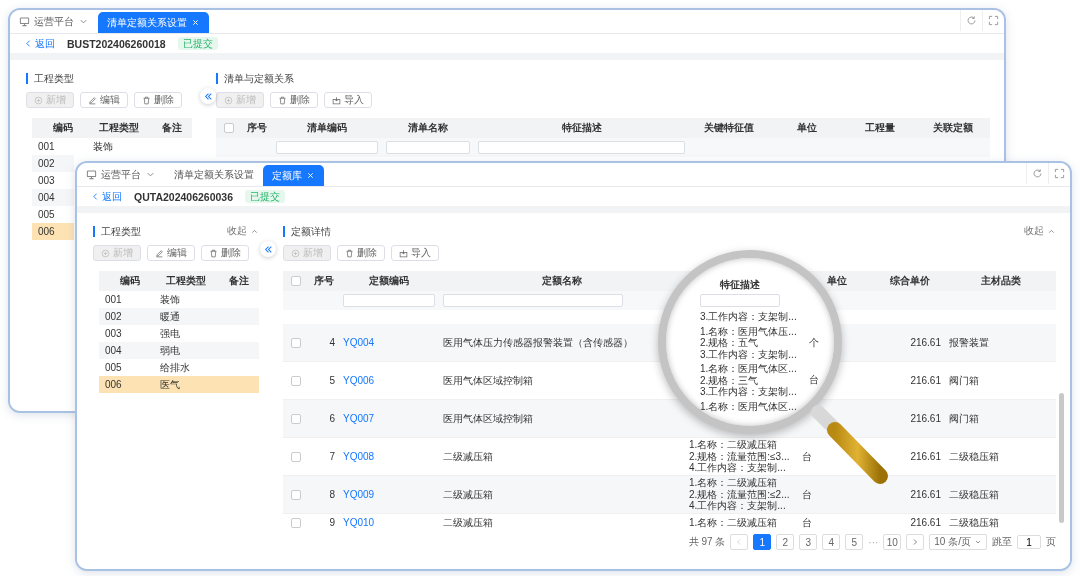 The height and width of the screenshot is (576, 1080). What do you see at coordinates (179, 316) in the screenshot?
I see `table-row: 002 暖通` at bounding box center [179, 316].